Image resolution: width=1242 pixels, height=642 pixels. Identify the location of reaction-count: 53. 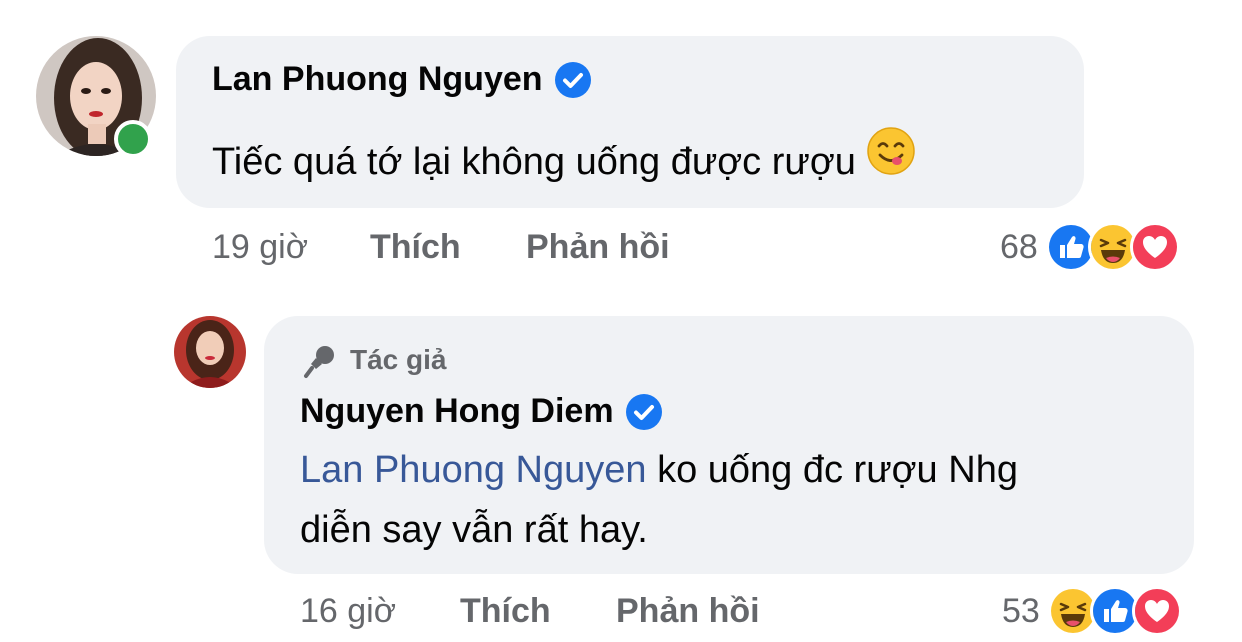
(1021, 610).